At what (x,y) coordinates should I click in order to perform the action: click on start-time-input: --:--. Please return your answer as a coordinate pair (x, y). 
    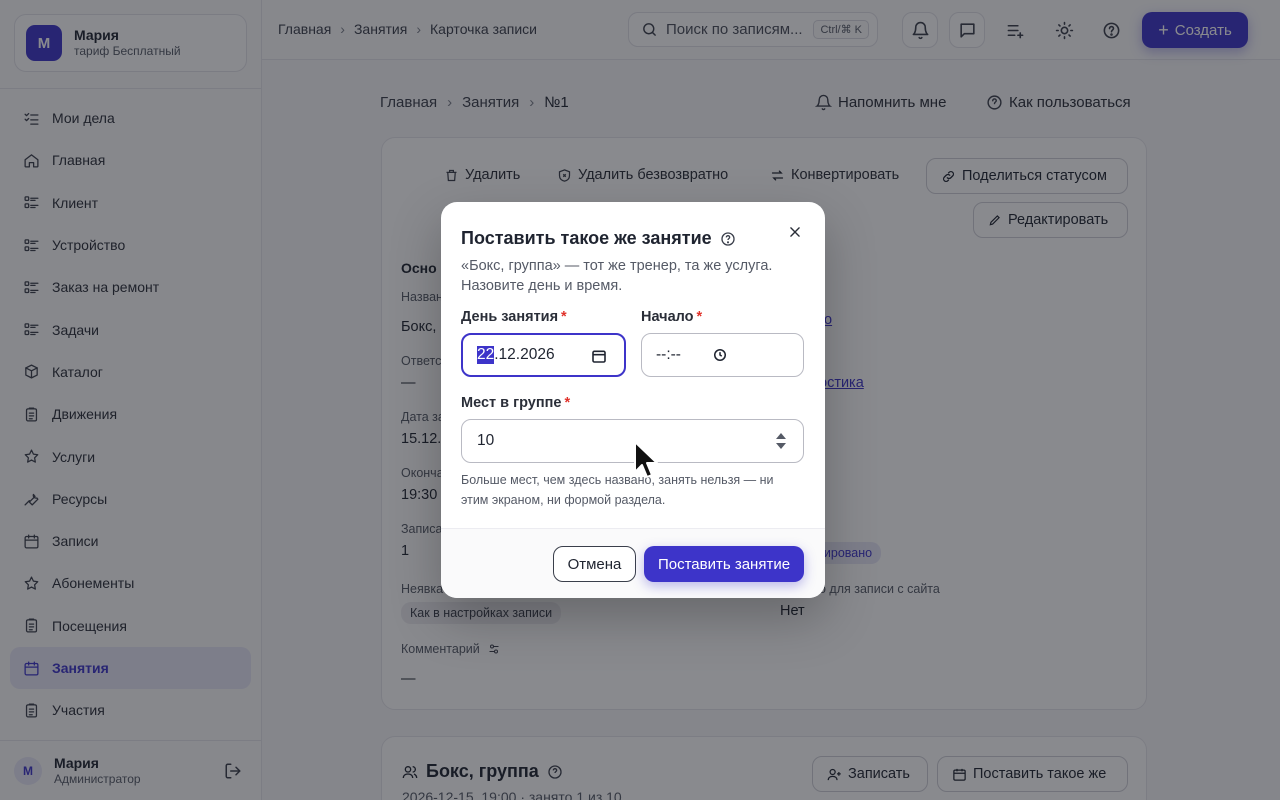
    Looking at the image, I should click on (722, 355).